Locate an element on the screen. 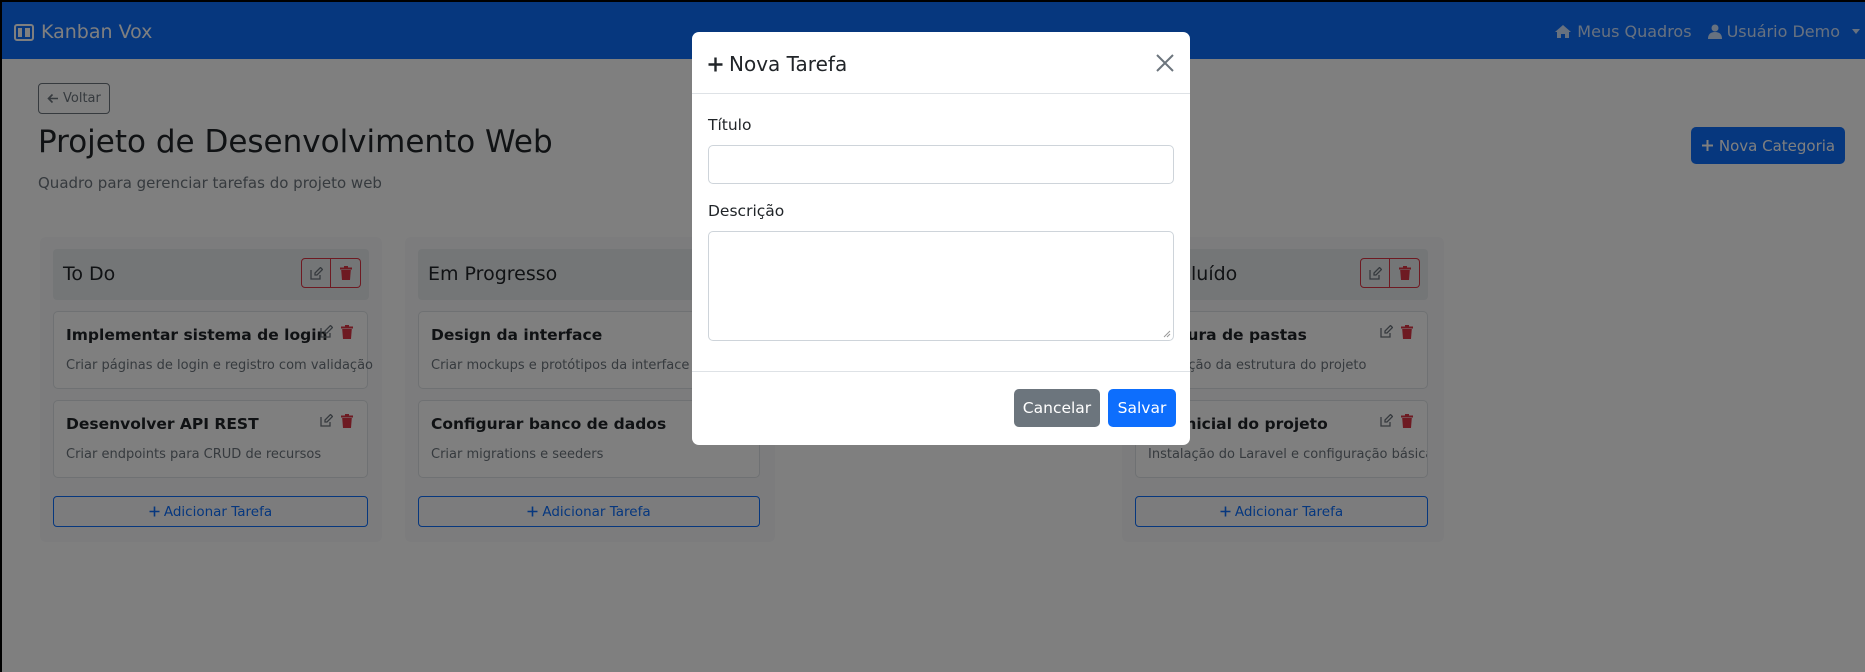  cancel-button: Cancelar is located at coordinates (1057, 408).